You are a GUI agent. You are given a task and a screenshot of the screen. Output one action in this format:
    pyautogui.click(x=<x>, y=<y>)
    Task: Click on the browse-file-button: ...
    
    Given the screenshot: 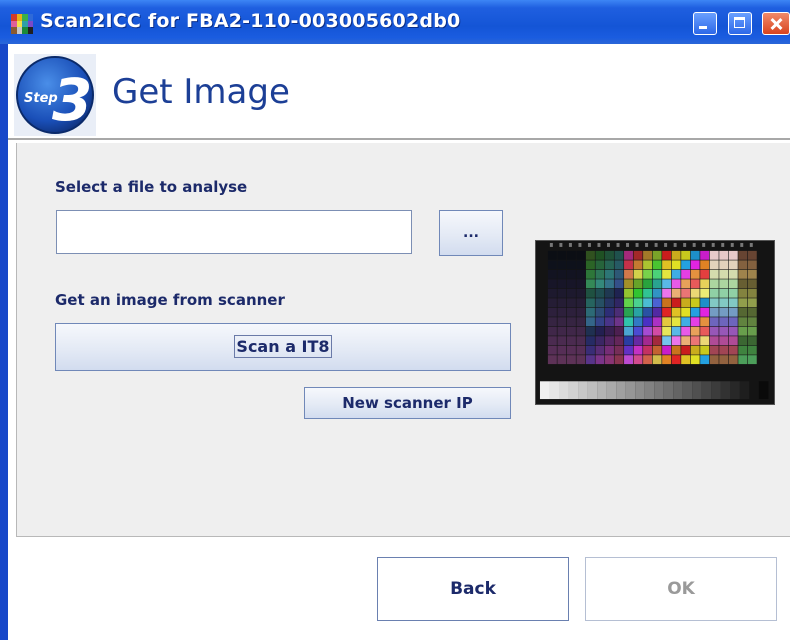 What is the action you would take?
    pyautogui.click(x=471, y=233)
    